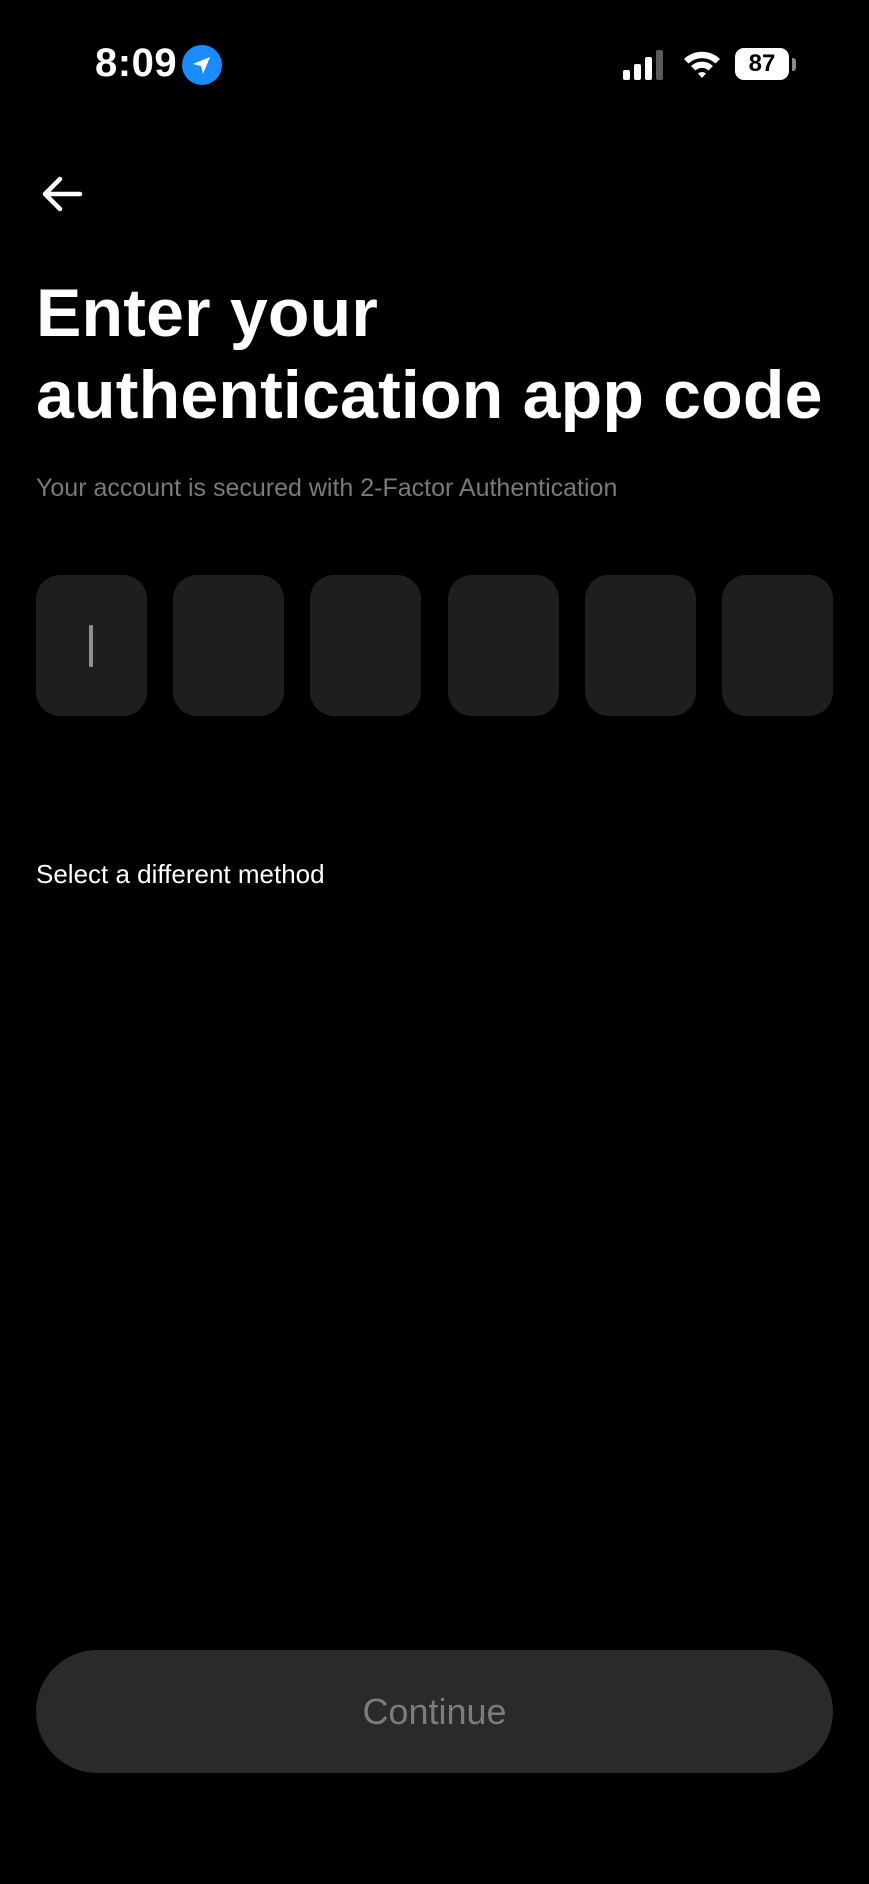 This screenshot has width=869, height=1884. Describe the element at coordinates (644, 65) in the screenshot. I see `cellular-signal-icon` at that location.